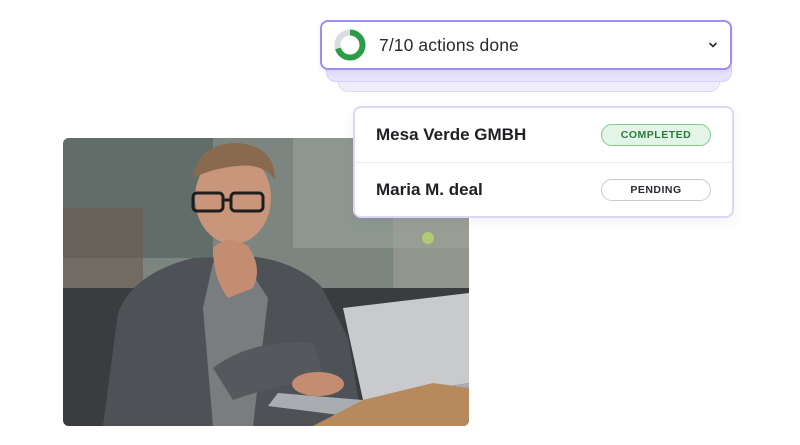  I want to click on progress-label: 7/10 actions done, so click(449, 44).